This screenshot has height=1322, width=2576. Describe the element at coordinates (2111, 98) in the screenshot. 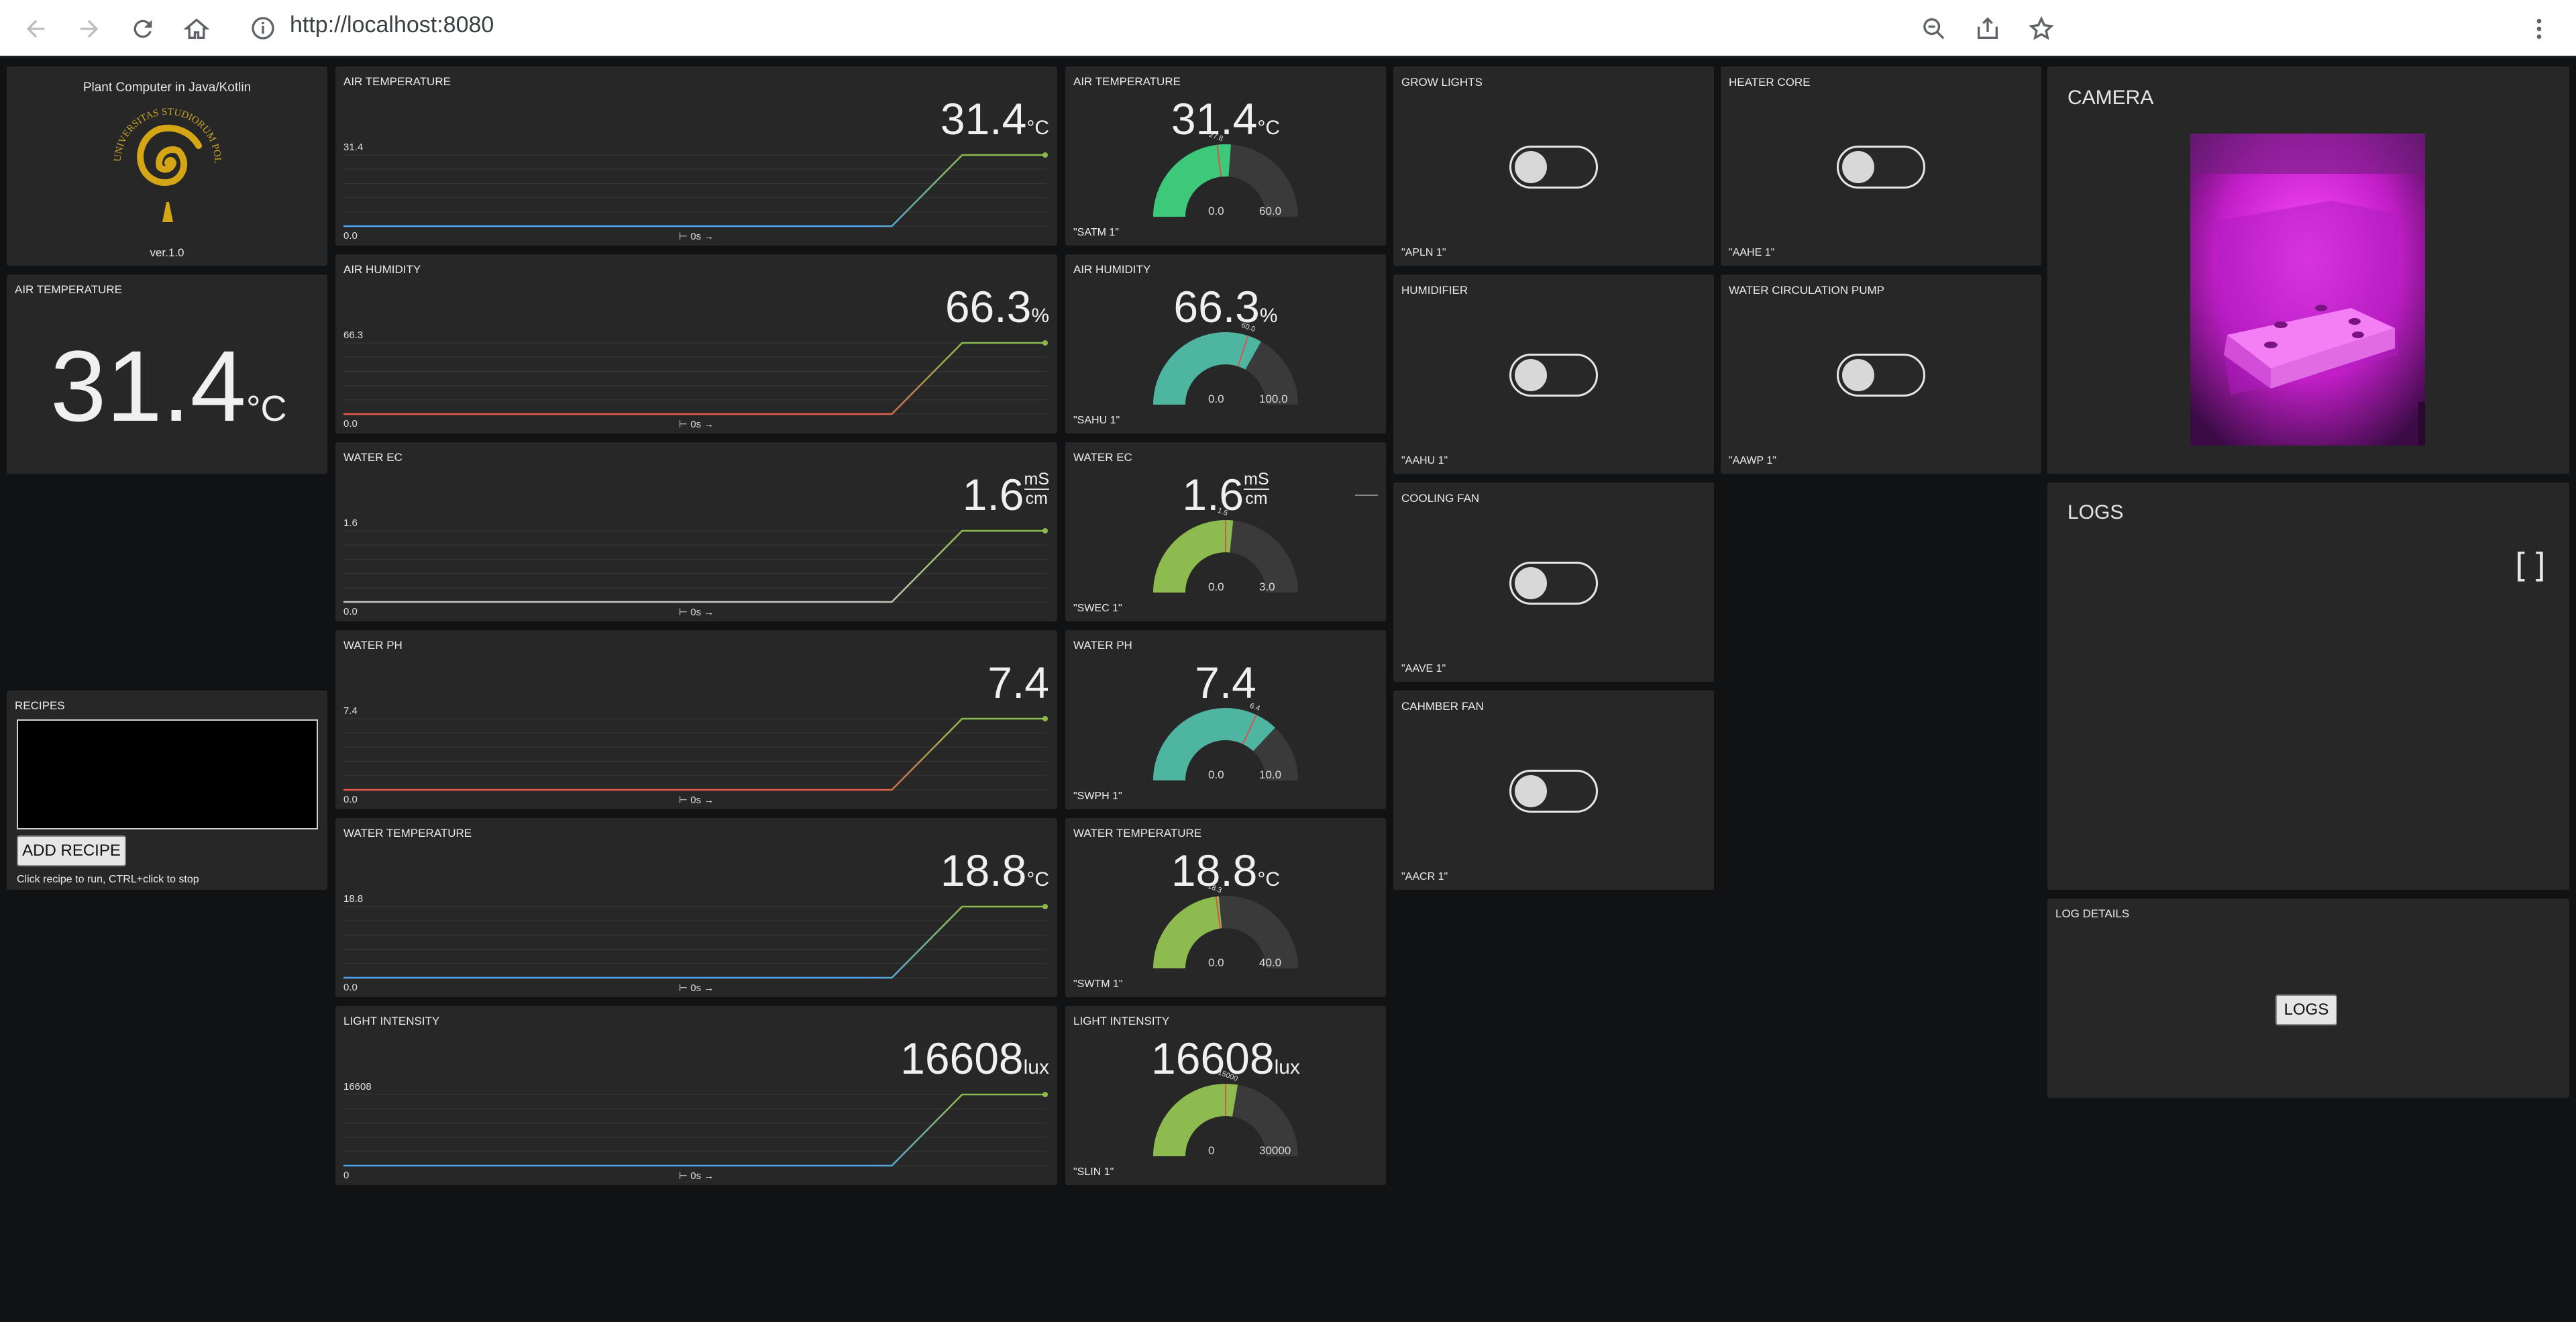

I see `panel-title: CAMERA` at that location.